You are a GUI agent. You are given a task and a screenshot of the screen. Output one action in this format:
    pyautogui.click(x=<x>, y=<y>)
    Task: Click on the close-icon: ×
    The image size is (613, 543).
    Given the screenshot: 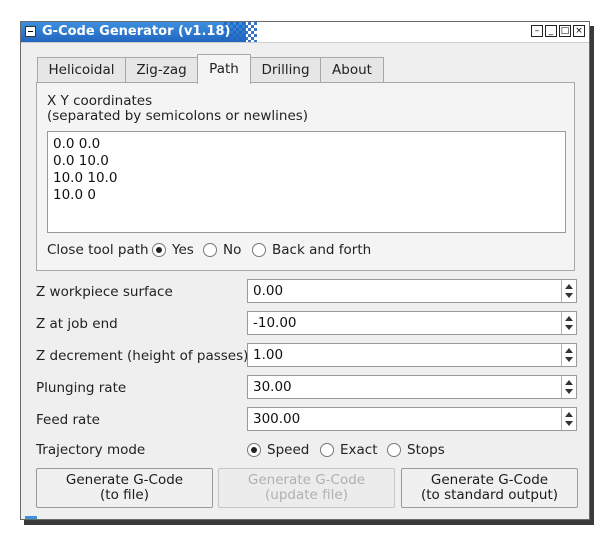 What is the action you would take?
    pyautogui.click(x=579, y=31)
    